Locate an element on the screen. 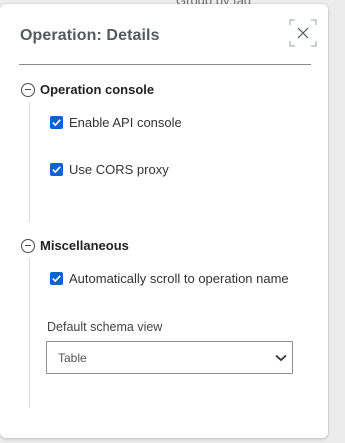 The width and height of the screenshot is (345, 443). section-label-operation-console: Operation console is located at coordinates (97, 89).